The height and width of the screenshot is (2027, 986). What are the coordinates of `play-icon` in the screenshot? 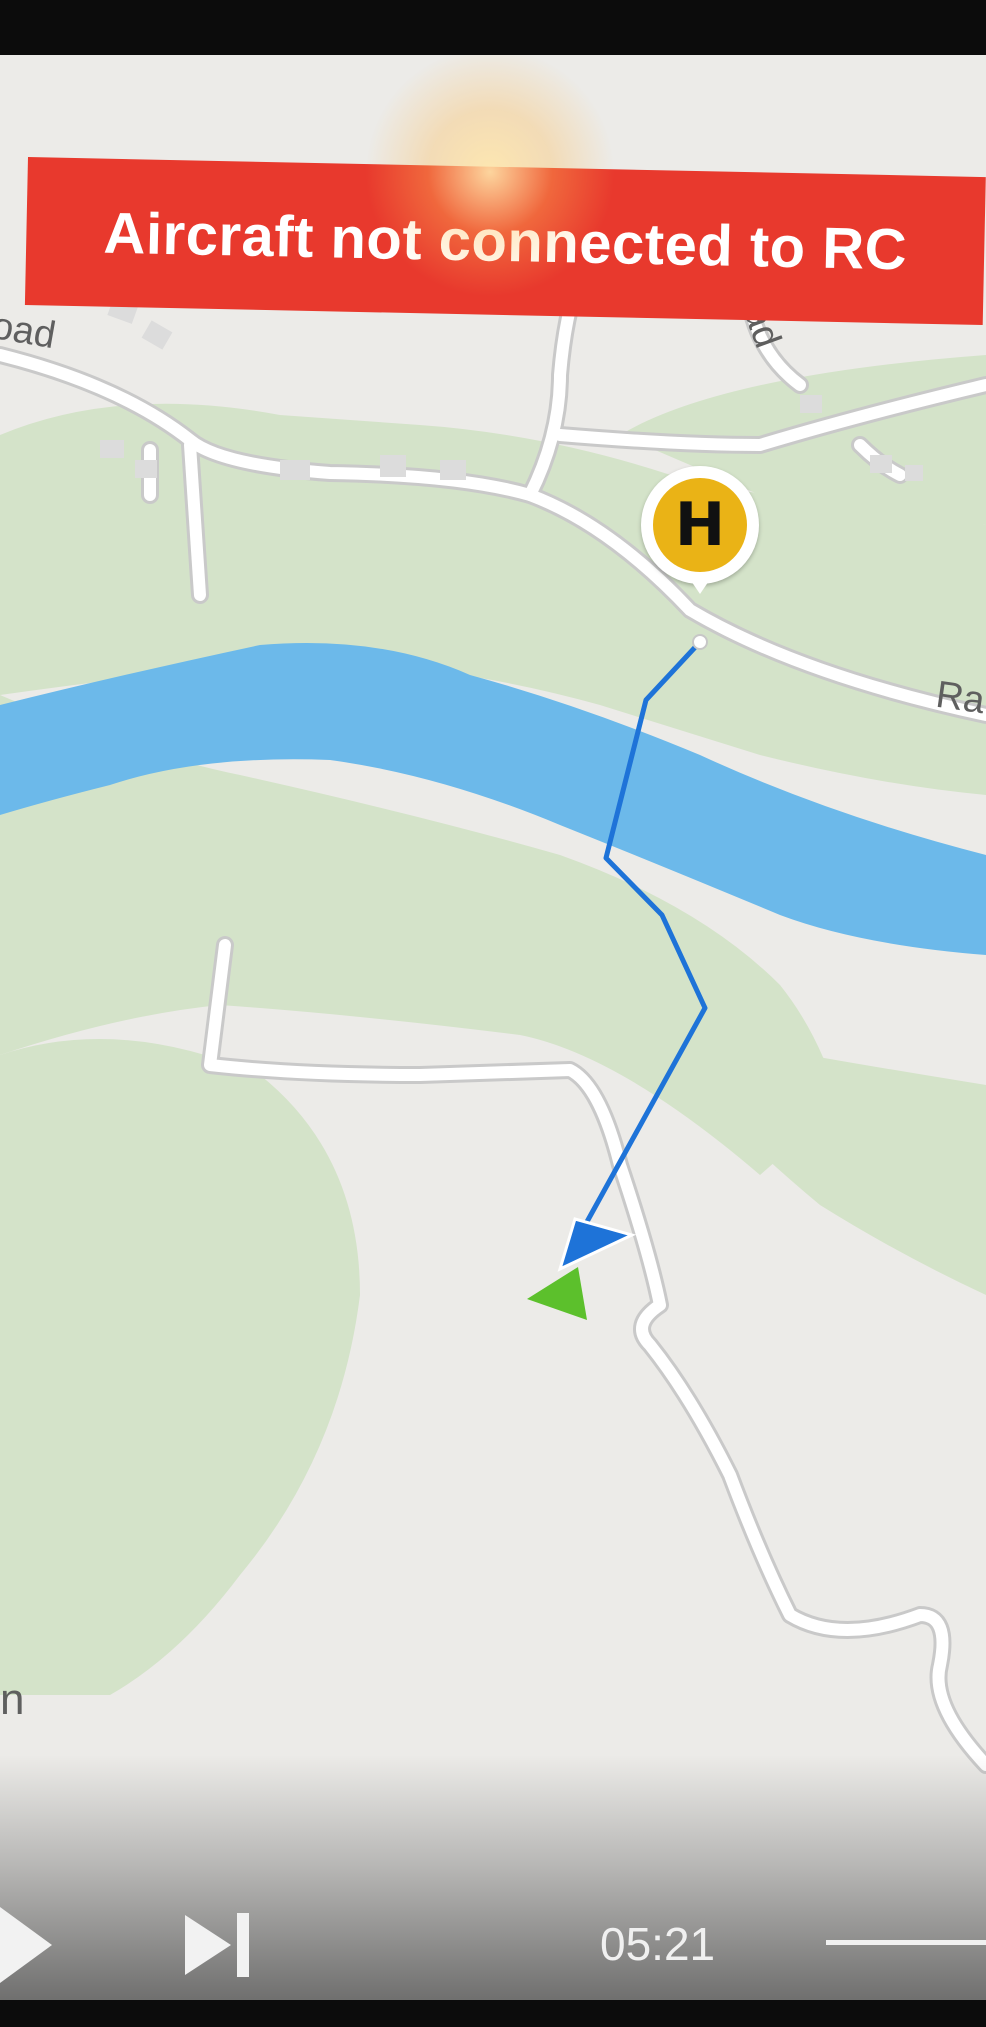 It's located at (26, 1945).